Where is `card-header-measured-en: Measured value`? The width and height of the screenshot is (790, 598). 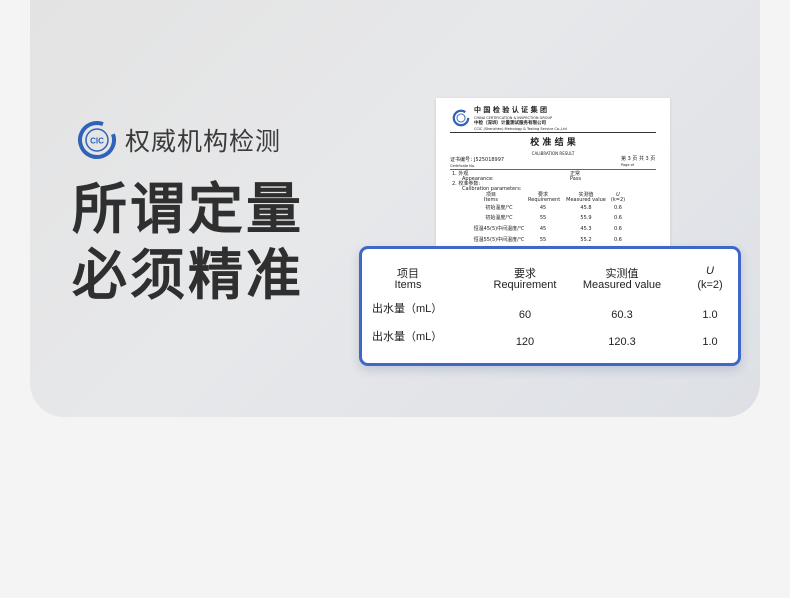 card-header-measured-en: Measured value is located at coordinates (622, 285).